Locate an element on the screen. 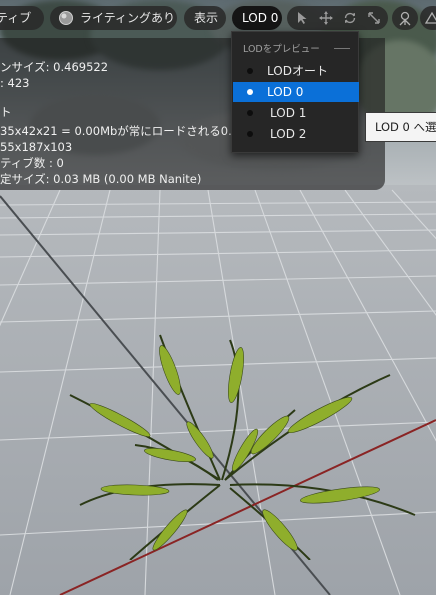 The image size is (436, 595). scale-icon is located at coordinates (374, 18).